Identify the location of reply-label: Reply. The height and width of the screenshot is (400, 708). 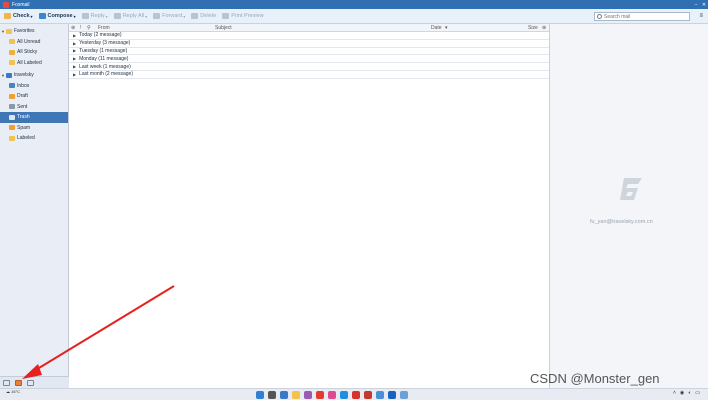
(97, 16).